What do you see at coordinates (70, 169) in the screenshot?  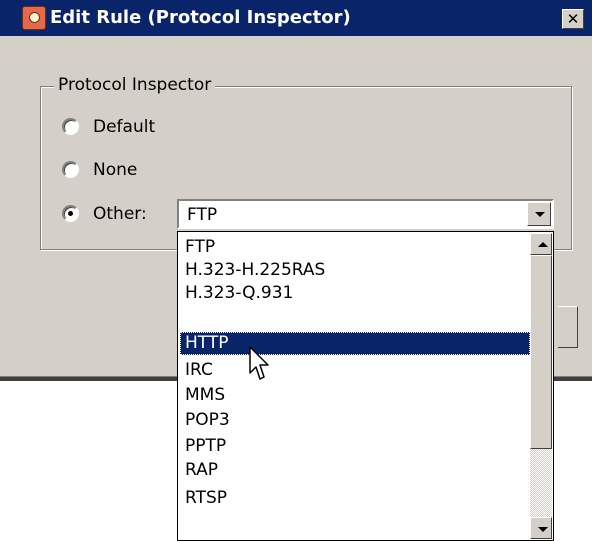 I see `radio-none-button` at bounding box center [70, 169].